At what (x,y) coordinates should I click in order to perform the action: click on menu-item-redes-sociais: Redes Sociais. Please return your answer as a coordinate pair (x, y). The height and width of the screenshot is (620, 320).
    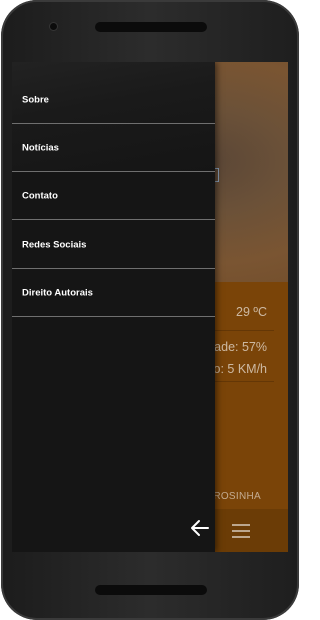
    Looking at the image, I should click on (113, 245).